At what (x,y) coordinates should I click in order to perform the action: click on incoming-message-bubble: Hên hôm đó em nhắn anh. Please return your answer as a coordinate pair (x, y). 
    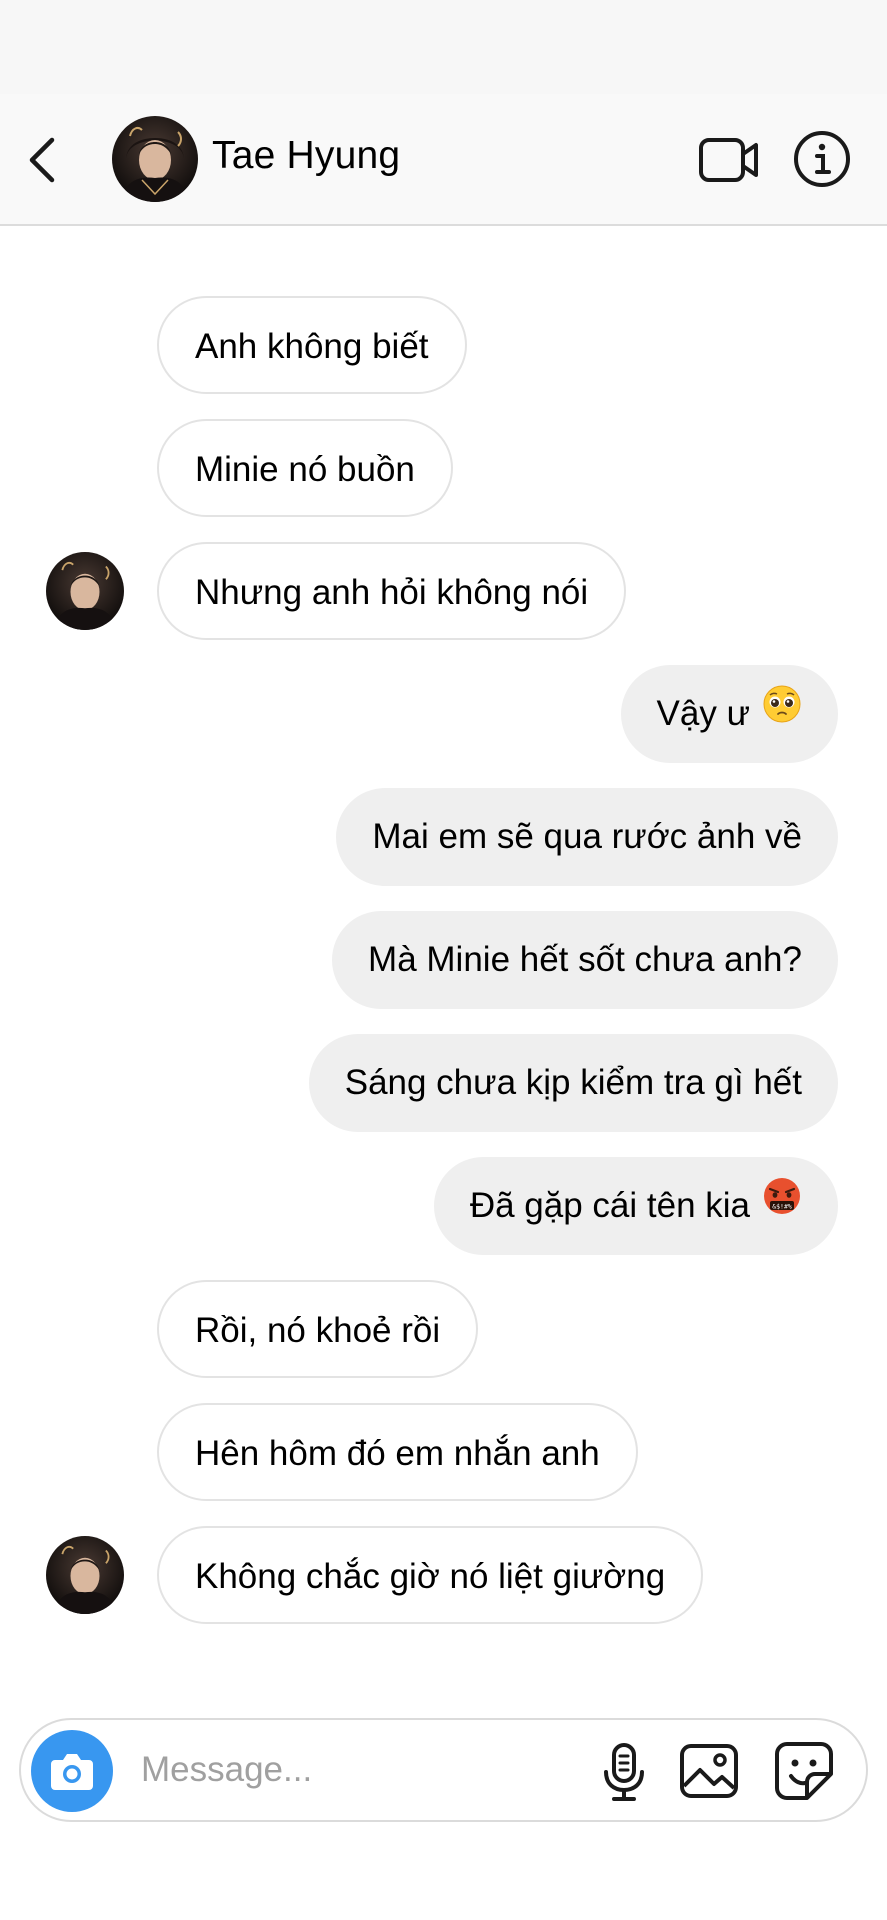
    Looking at the image, I should click on (397, 1452).